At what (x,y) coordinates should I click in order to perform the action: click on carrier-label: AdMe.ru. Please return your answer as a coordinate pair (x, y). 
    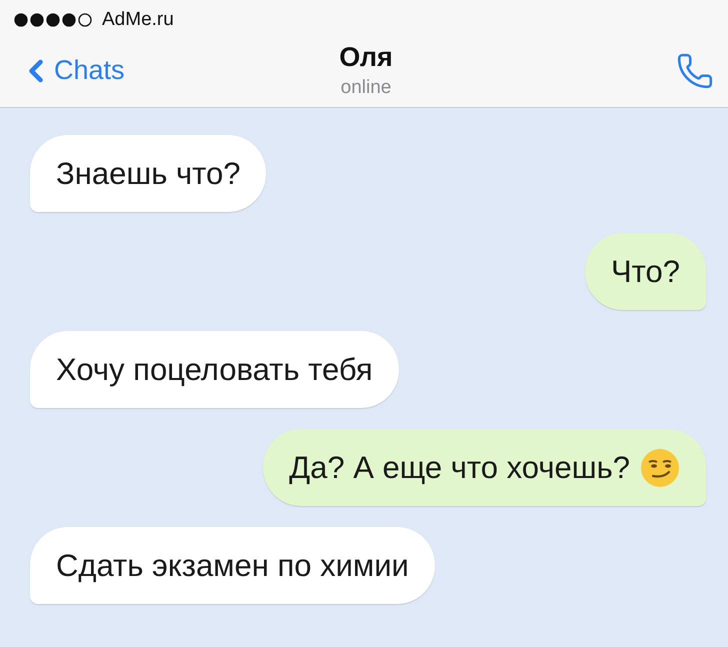
    Looking at the image, I should click on (138, 20).